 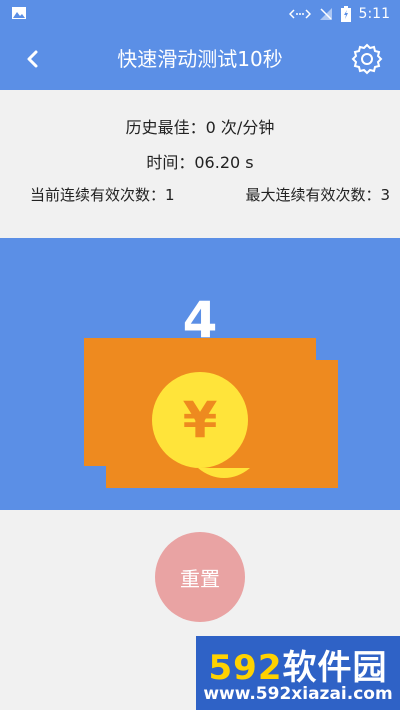 I want to click on back-icon, so click(x=33, y=59).